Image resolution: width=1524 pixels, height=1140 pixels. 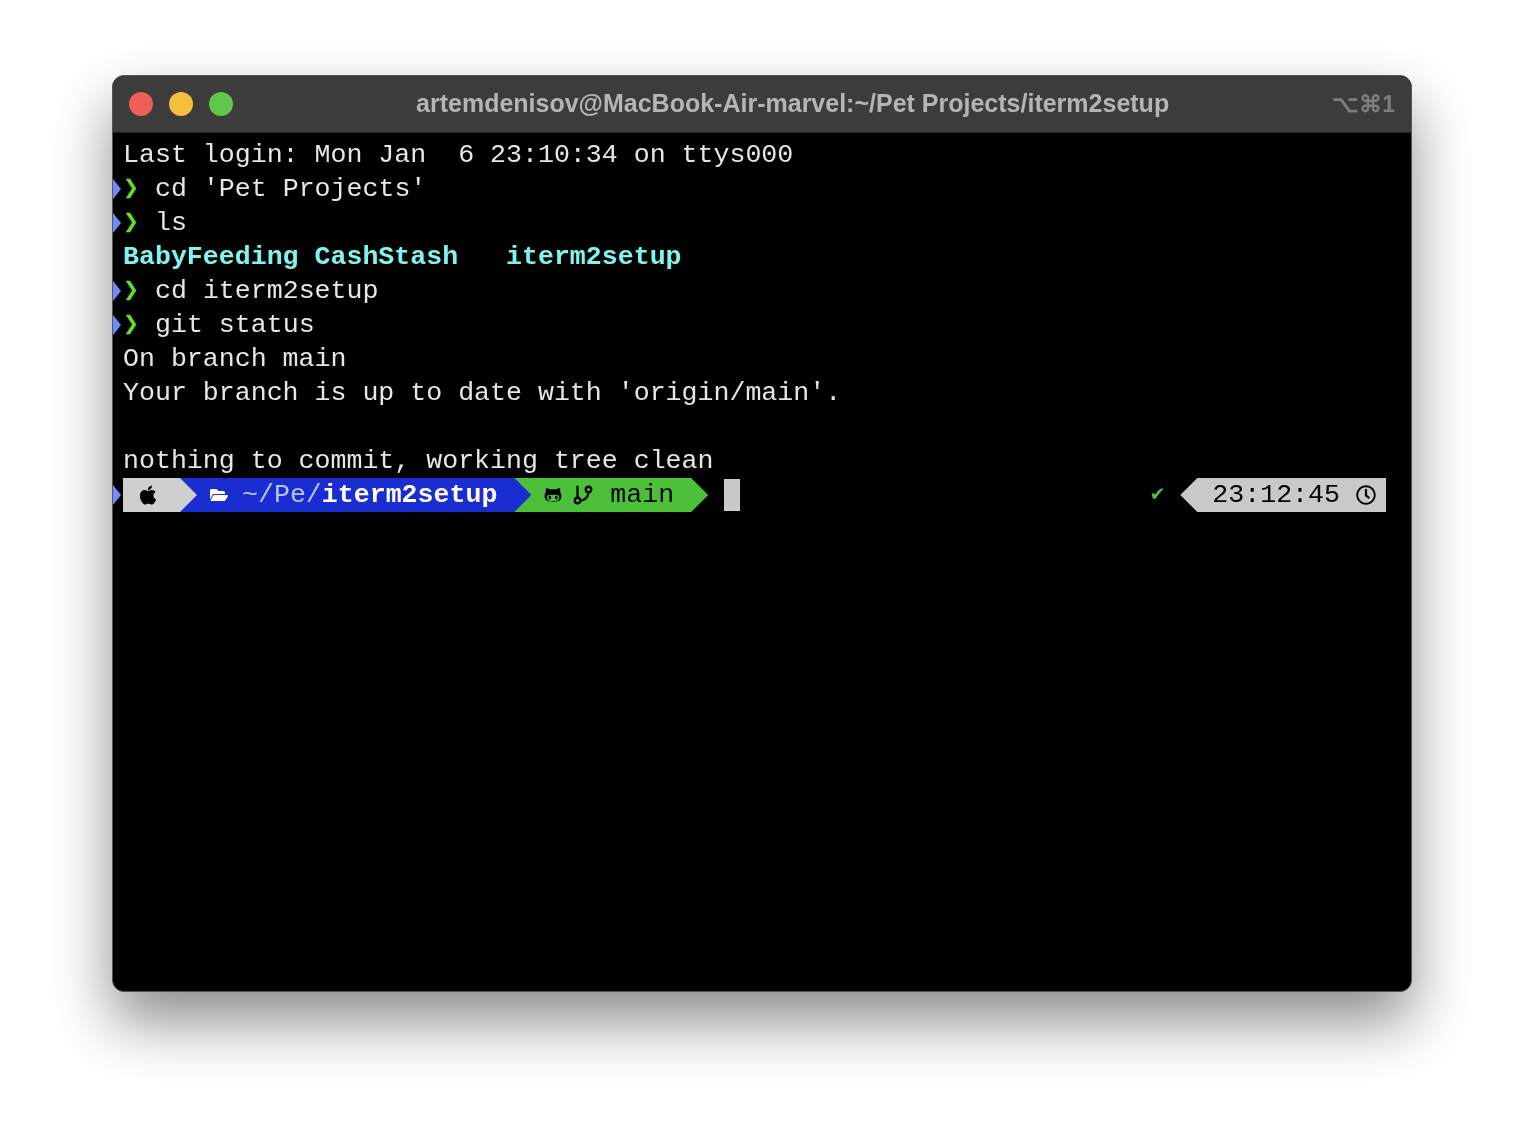 What do you see at coordinates (642, 495) in the screenshot?
I see `branch-name: main` at bounding box center [642, 495].